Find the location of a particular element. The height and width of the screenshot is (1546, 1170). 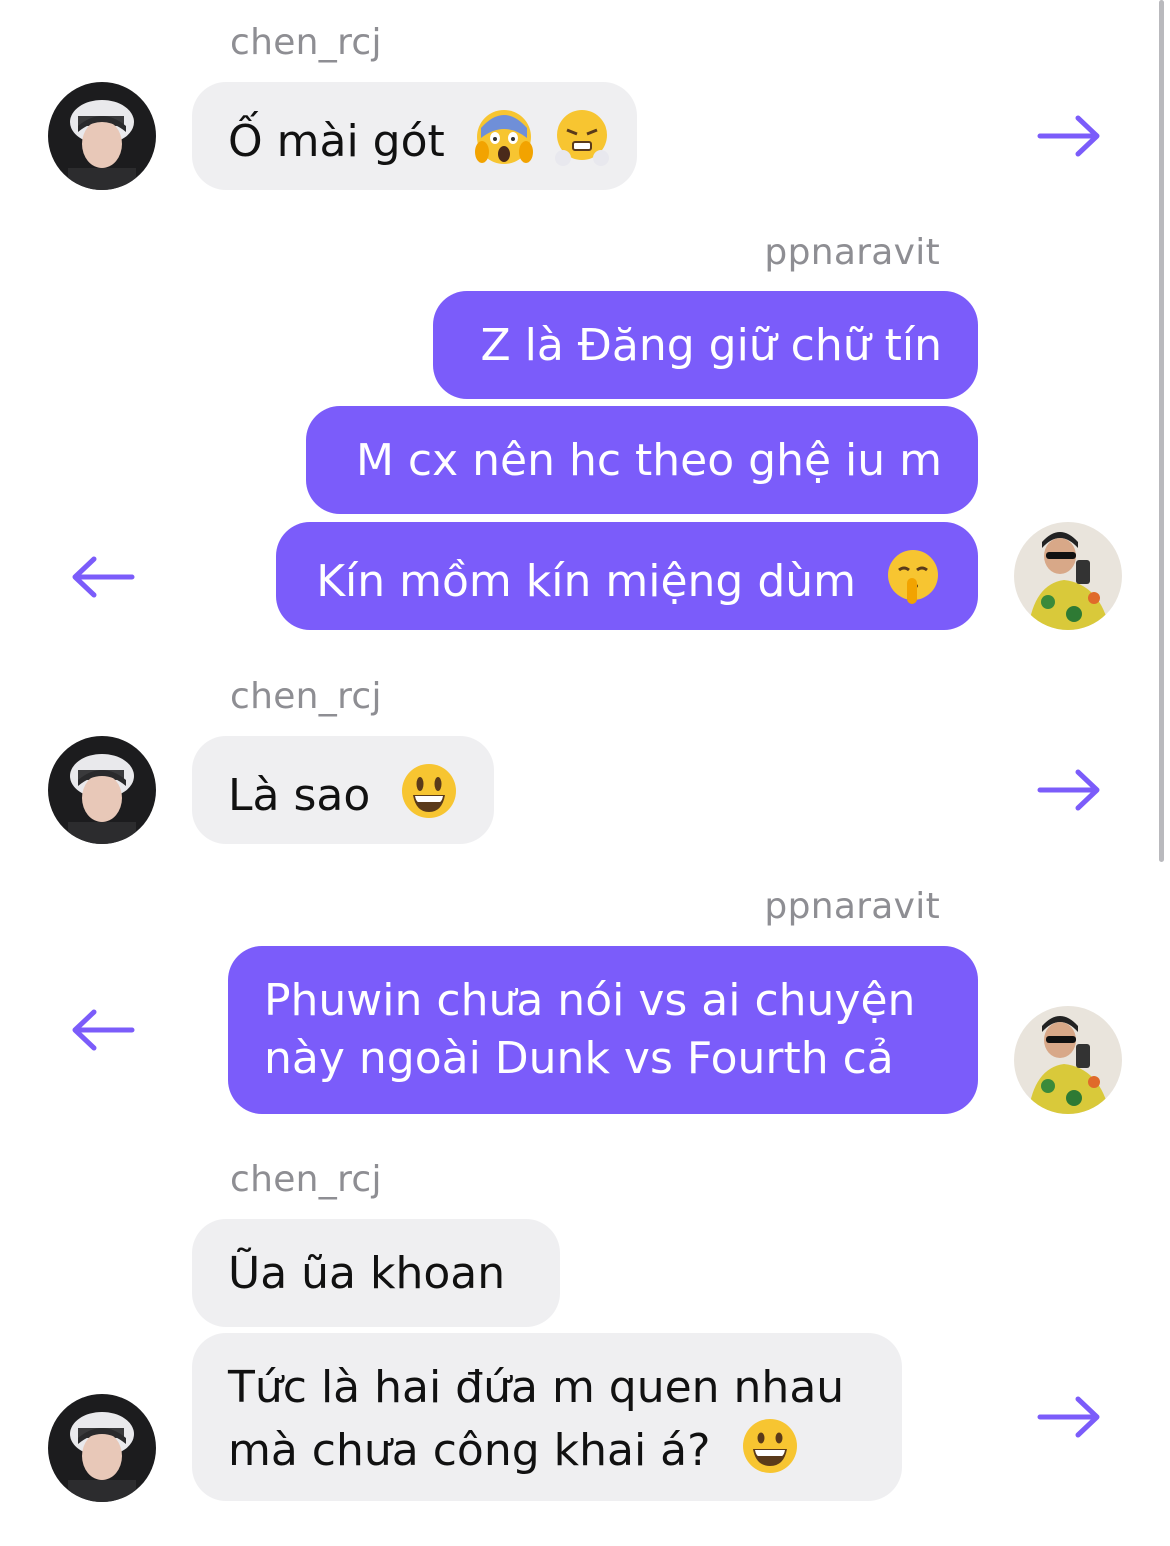

message-text: Ũa ũa khoan is located at coordinates (367, 1273).